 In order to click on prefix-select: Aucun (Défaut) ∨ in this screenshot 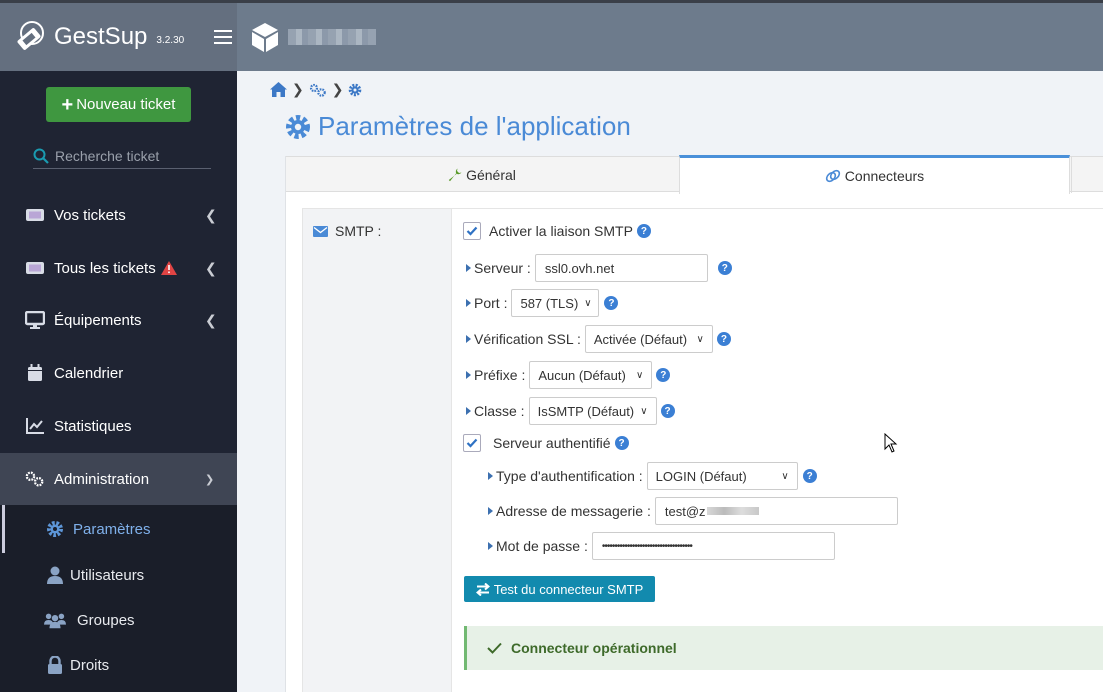, I will do `click(591, 375)`.